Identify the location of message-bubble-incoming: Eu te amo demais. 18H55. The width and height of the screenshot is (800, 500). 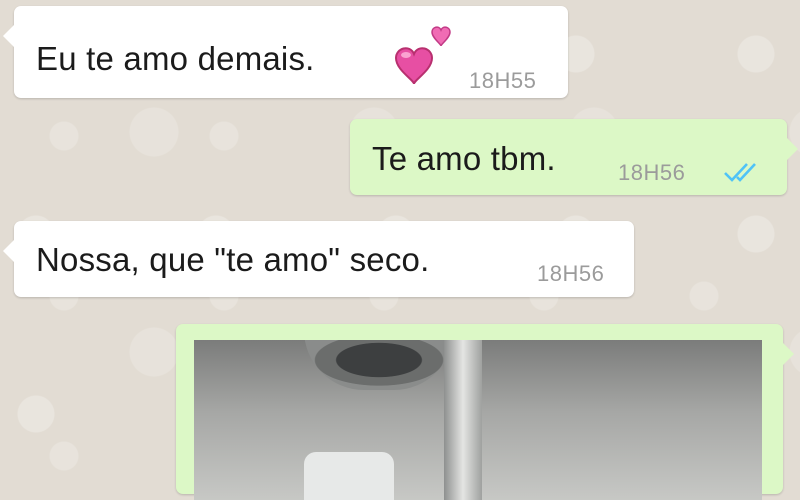
(285, 52).